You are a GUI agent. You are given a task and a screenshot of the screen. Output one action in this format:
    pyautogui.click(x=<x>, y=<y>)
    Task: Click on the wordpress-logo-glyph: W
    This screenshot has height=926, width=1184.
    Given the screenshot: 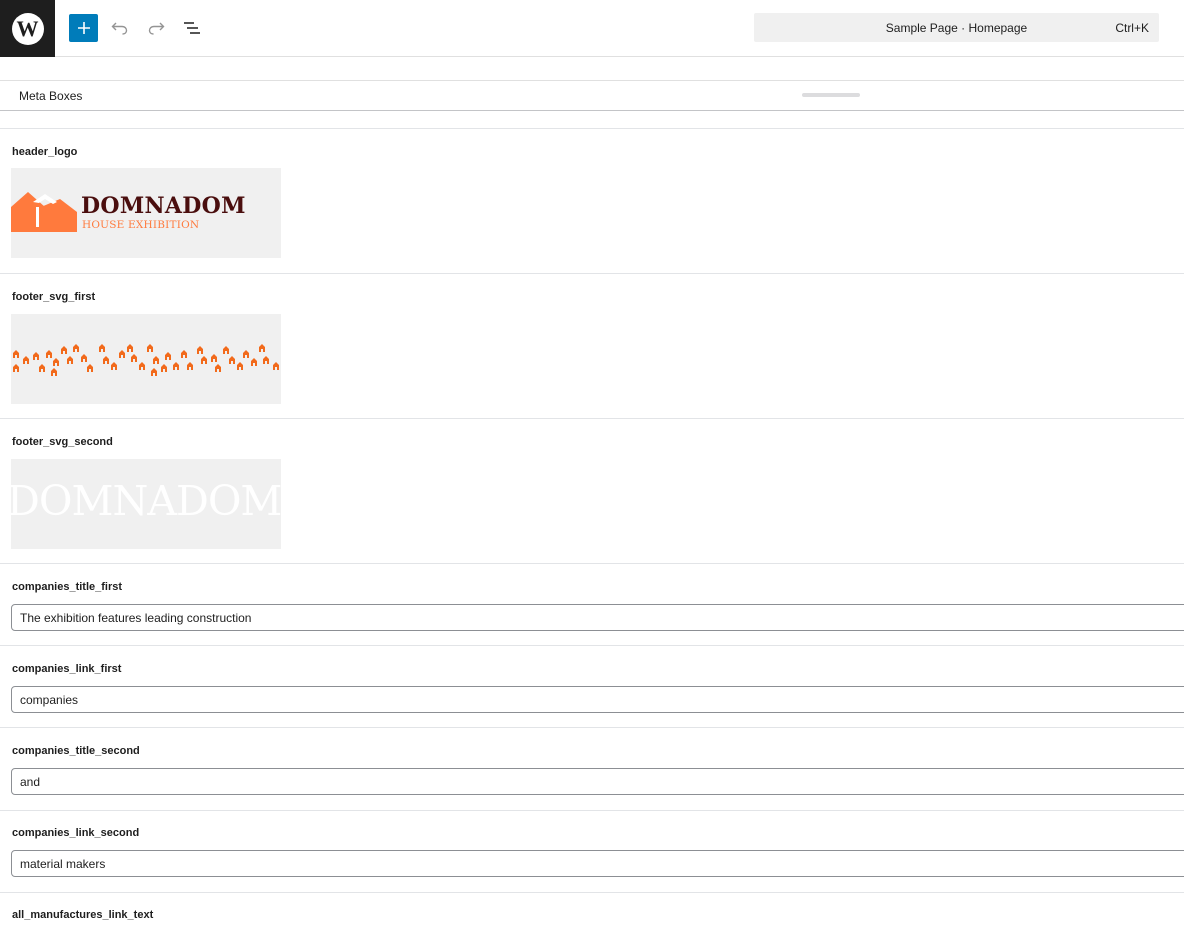 What is the action you would take?
    pyautogui.click(x=27, y=28)
    